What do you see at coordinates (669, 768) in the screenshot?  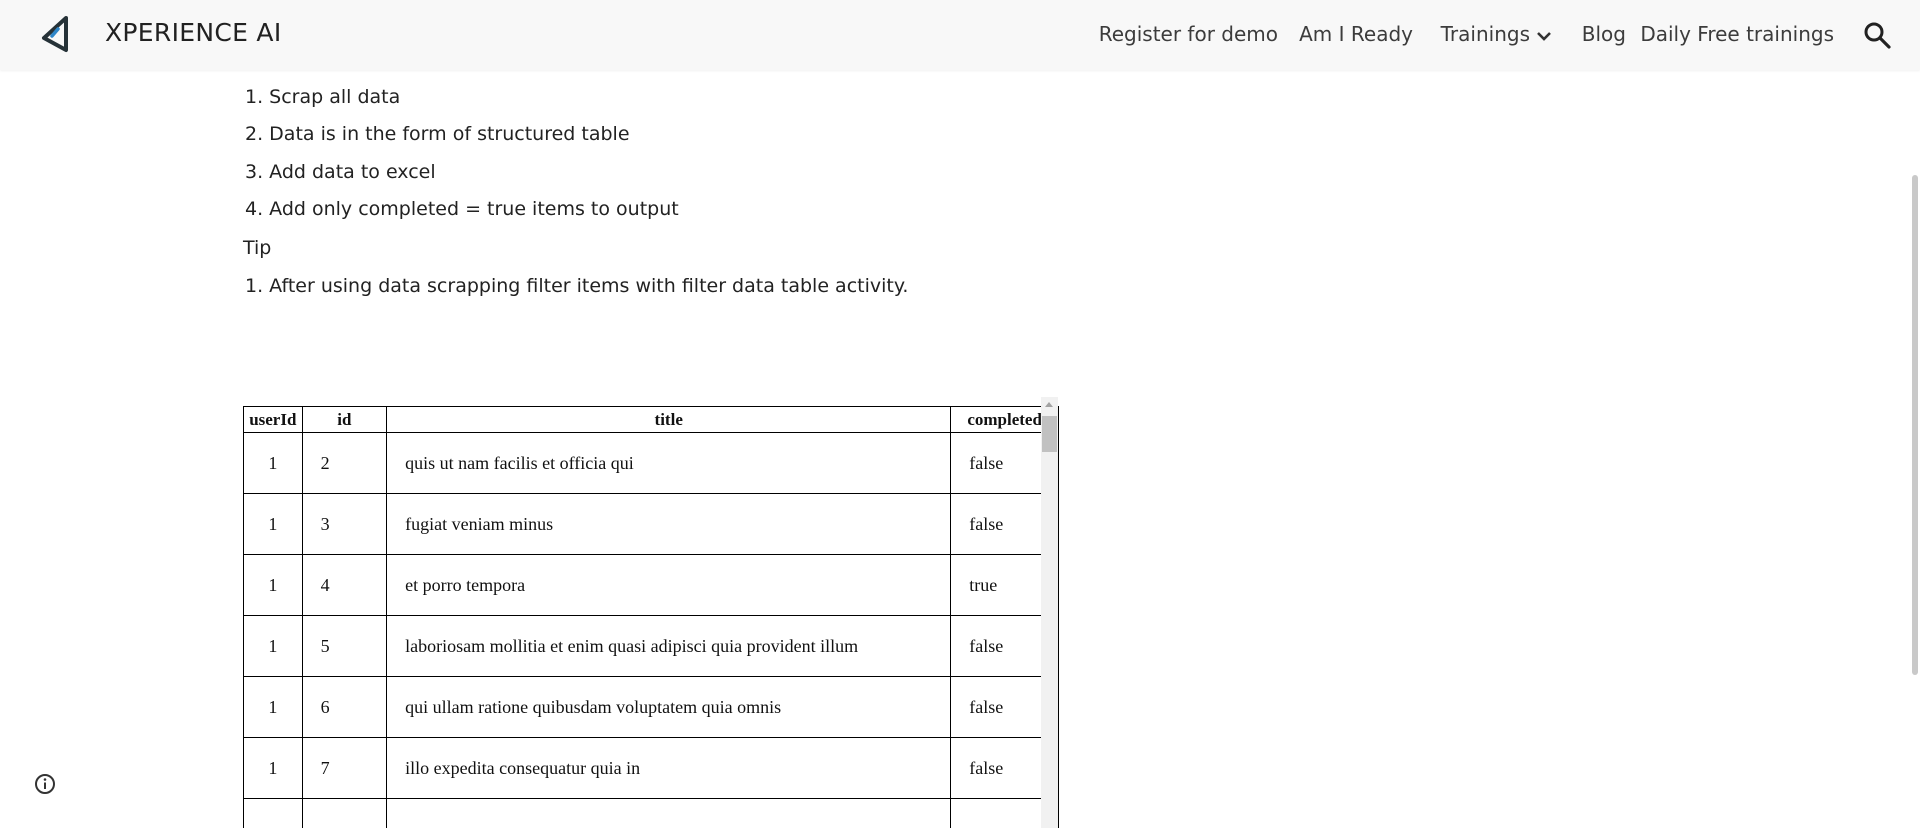 I see `cell-title: illo expedita consequatur quia in` at bounding box center [669, 768].